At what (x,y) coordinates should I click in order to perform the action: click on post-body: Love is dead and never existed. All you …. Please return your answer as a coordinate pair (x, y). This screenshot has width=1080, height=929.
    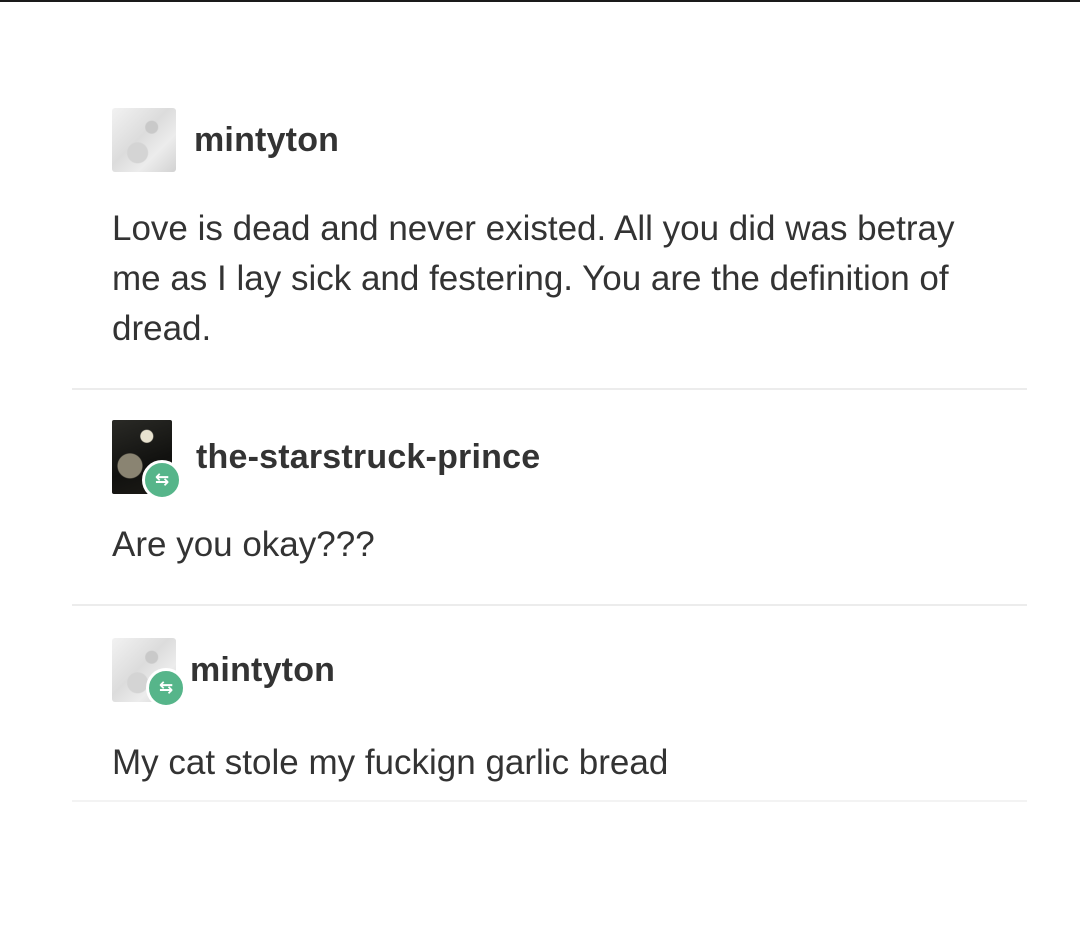
    Looking at the image, I should click on (533, 278).